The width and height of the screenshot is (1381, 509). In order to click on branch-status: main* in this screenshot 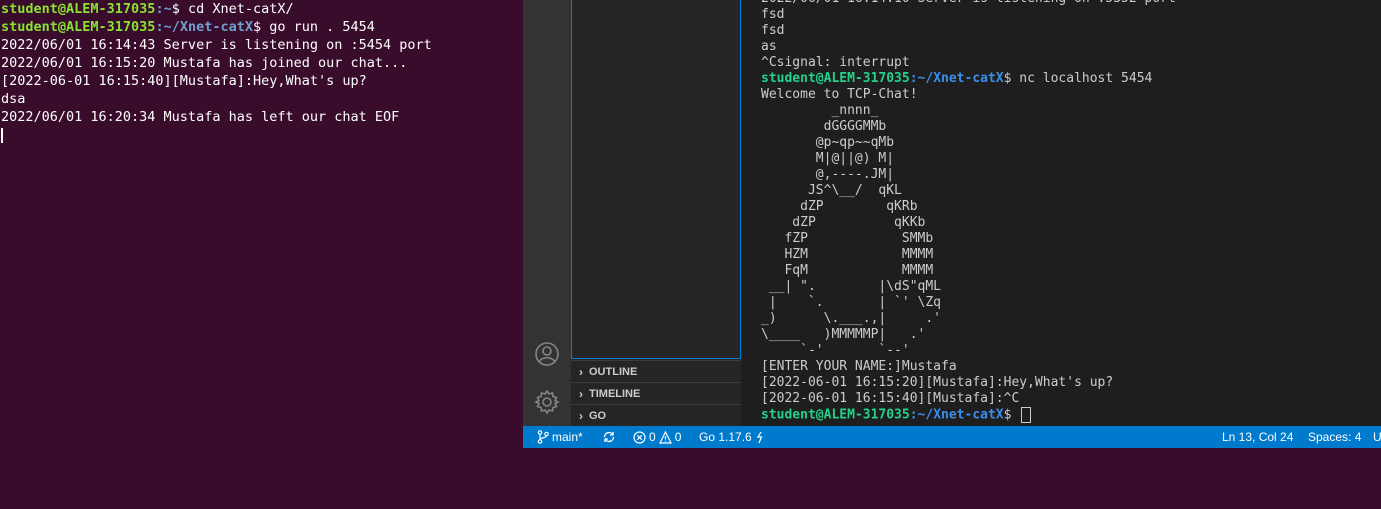, I will do `click(560, 437)`.